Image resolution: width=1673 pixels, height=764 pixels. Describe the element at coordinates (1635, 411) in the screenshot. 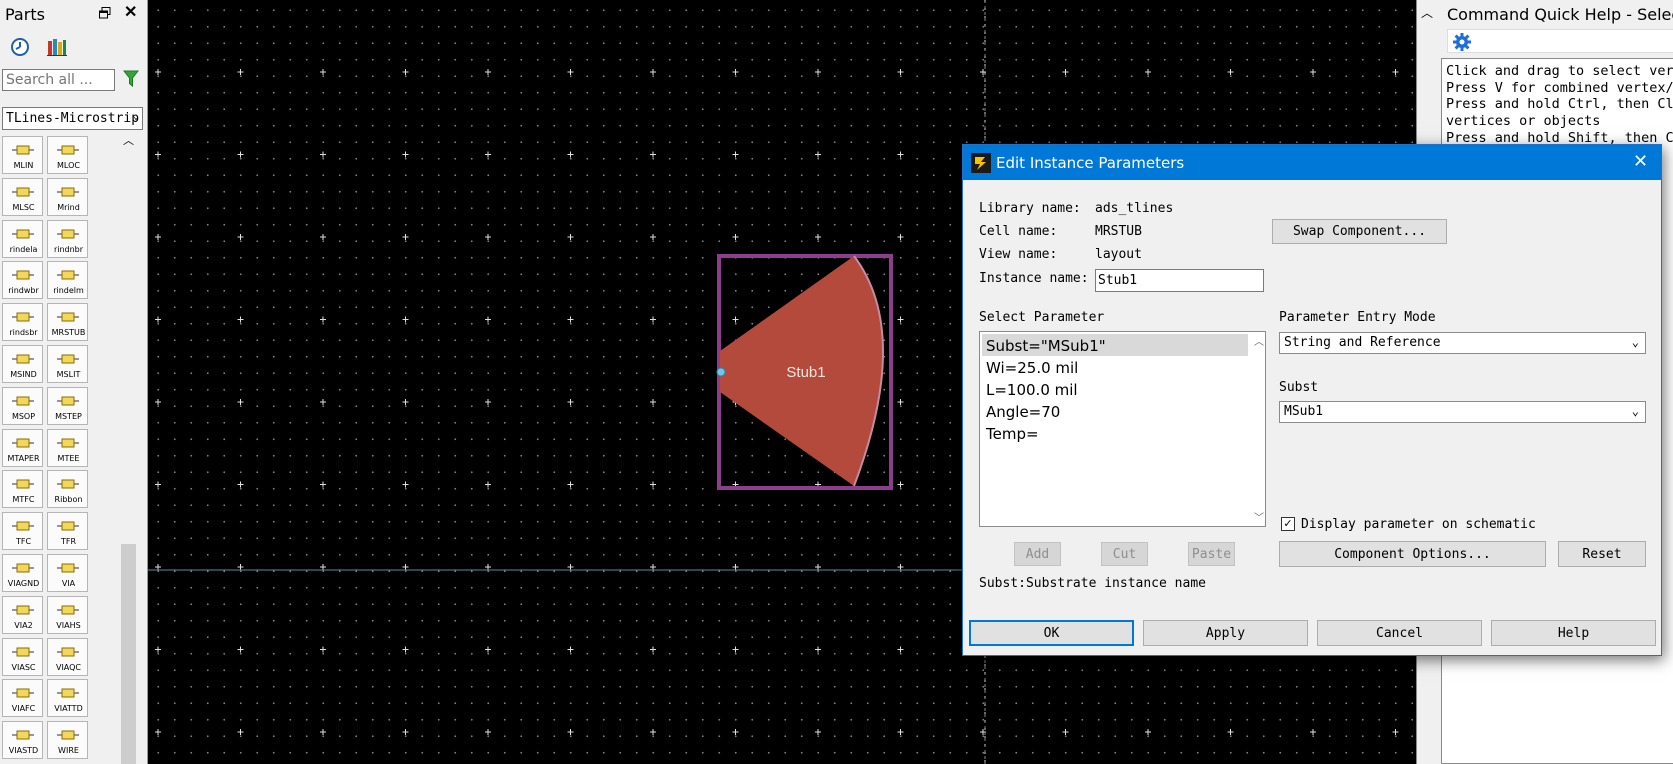

I see `chevron-down-icon: ⌄` at that location.